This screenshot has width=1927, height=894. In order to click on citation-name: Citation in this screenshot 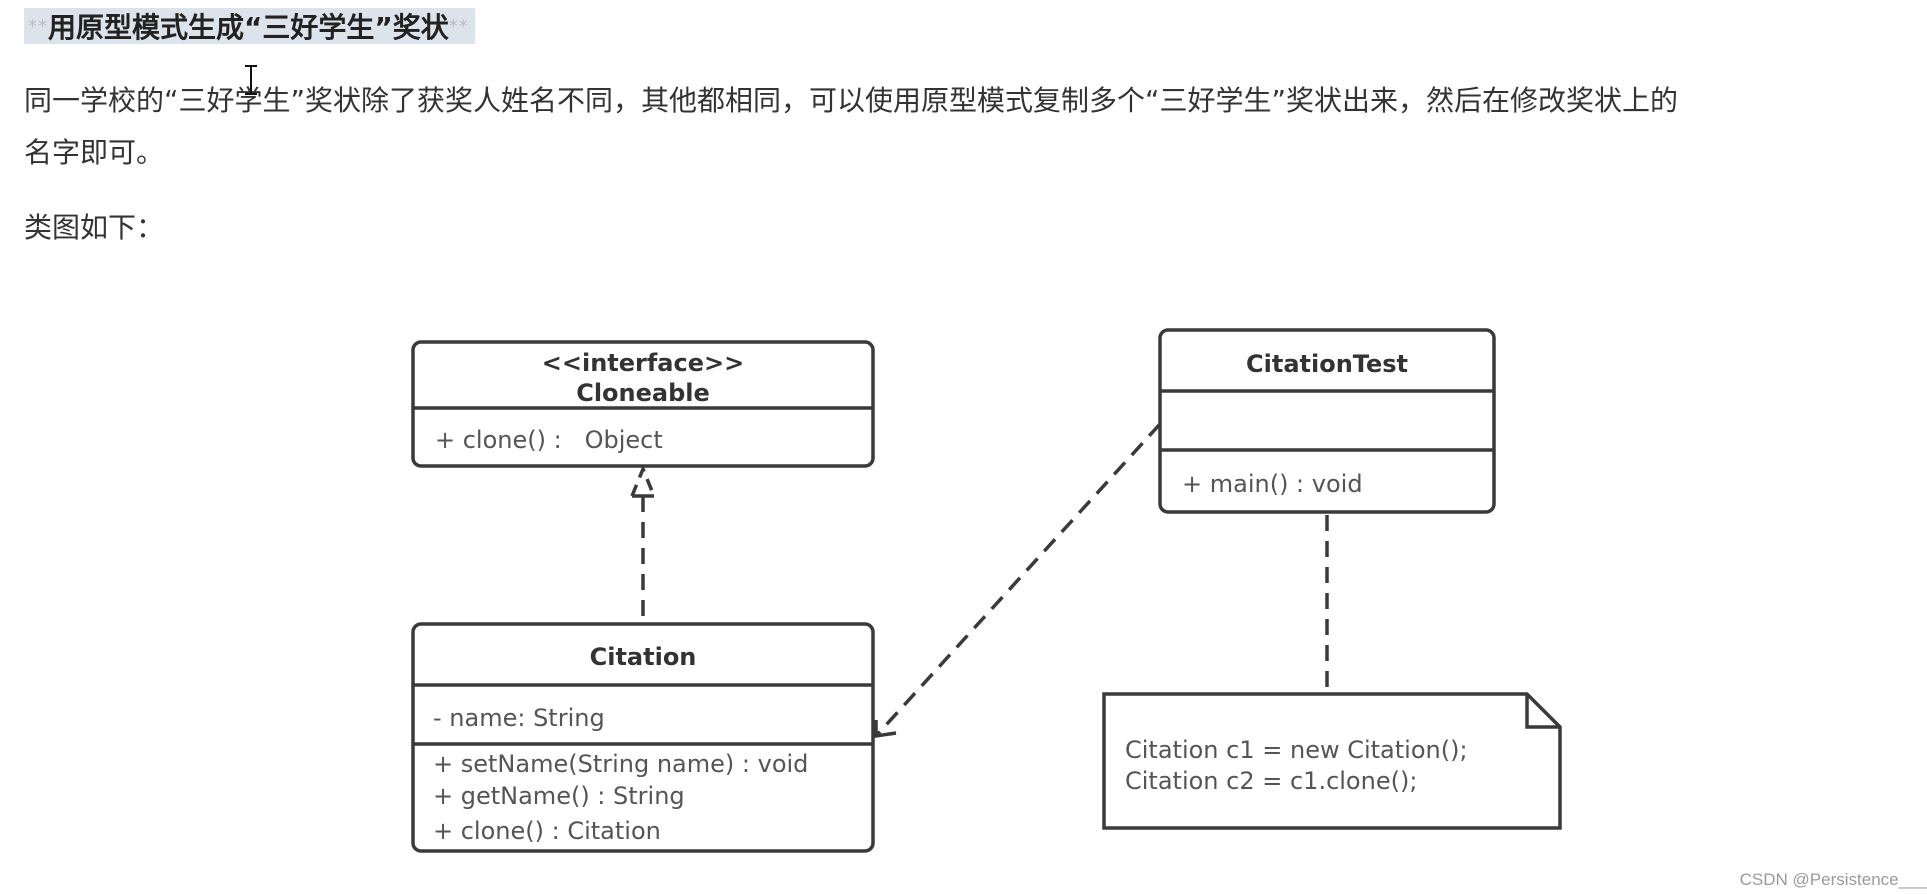, I will do `click(643, 657)`.